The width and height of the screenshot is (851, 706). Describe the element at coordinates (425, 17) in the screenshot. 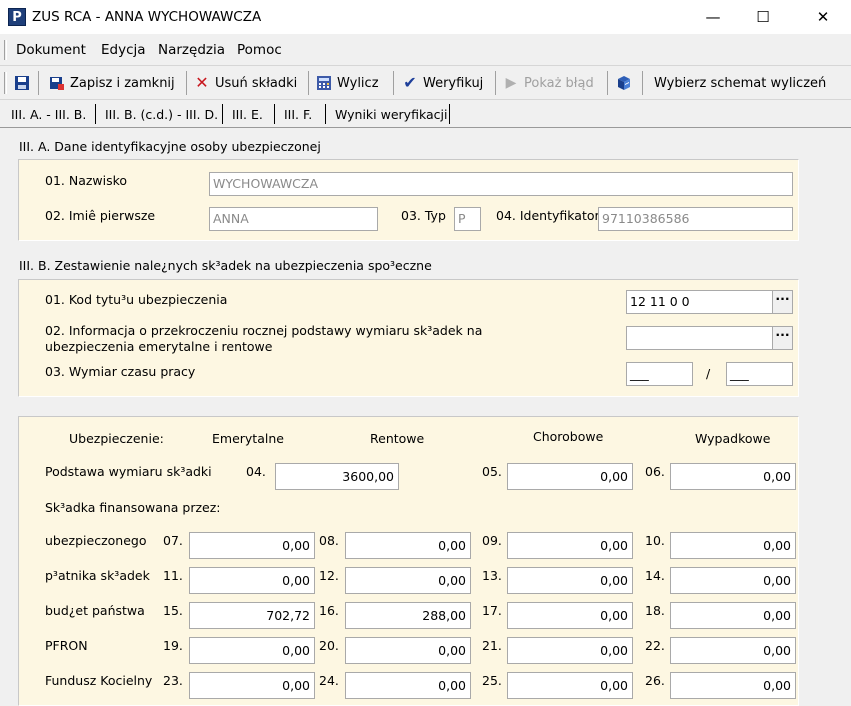

I see `title-bar: P ZUS RCA - ANNA WYCHOWAWCZA — ☐ ✕` at that location.